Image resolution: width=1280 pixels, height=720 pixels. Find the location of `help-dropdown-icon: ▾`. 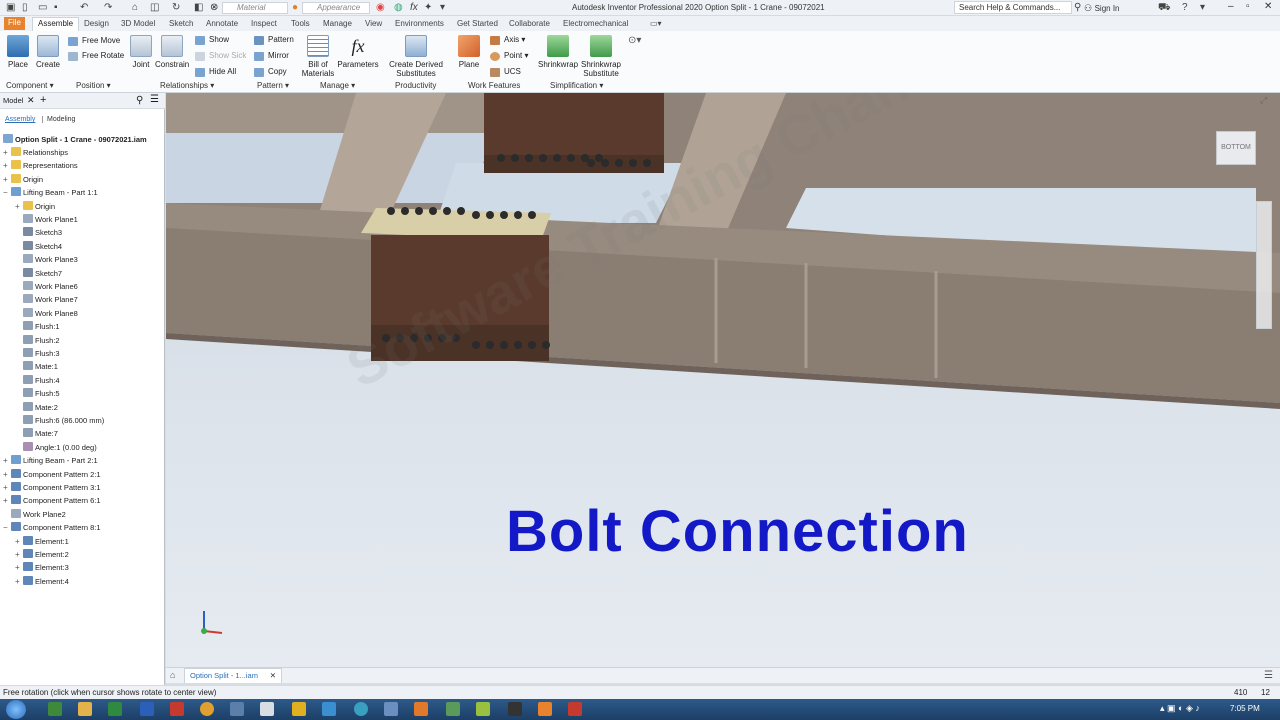

help-dropdown-icon: ▾ is located at coordinates (1202, 8).